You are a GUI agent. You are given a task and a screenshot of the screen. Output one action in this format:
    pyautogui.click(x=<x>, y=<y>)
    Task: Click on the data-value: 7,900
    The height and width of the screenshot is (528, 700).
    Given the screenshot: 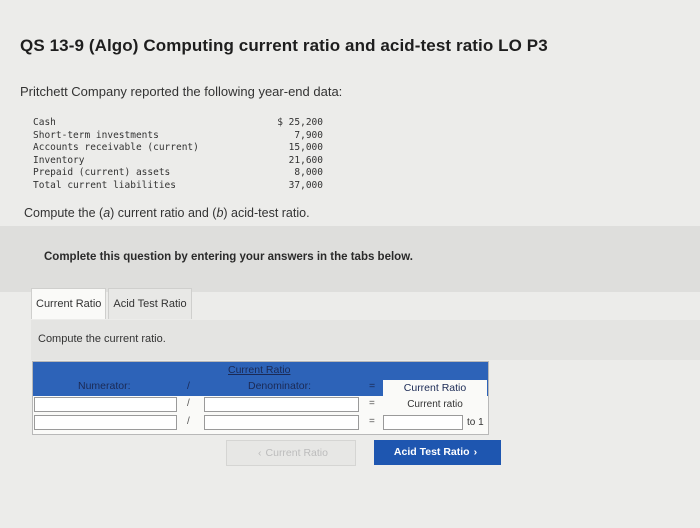 What is the action you would take?
    pyautogui.click(x=308, y=135)
    